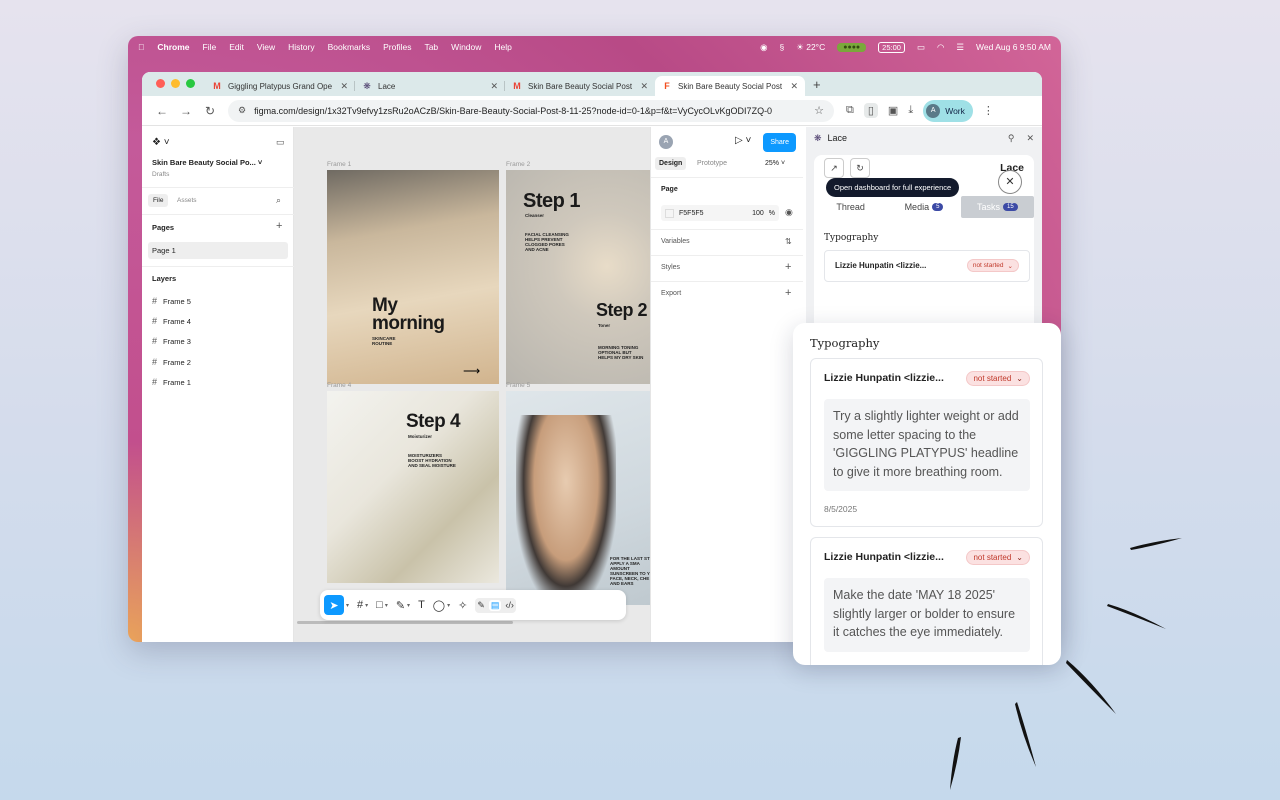 This screenshot has width=1280, height=800. I want to click on timer-status: 25:00, so click(891, 47).